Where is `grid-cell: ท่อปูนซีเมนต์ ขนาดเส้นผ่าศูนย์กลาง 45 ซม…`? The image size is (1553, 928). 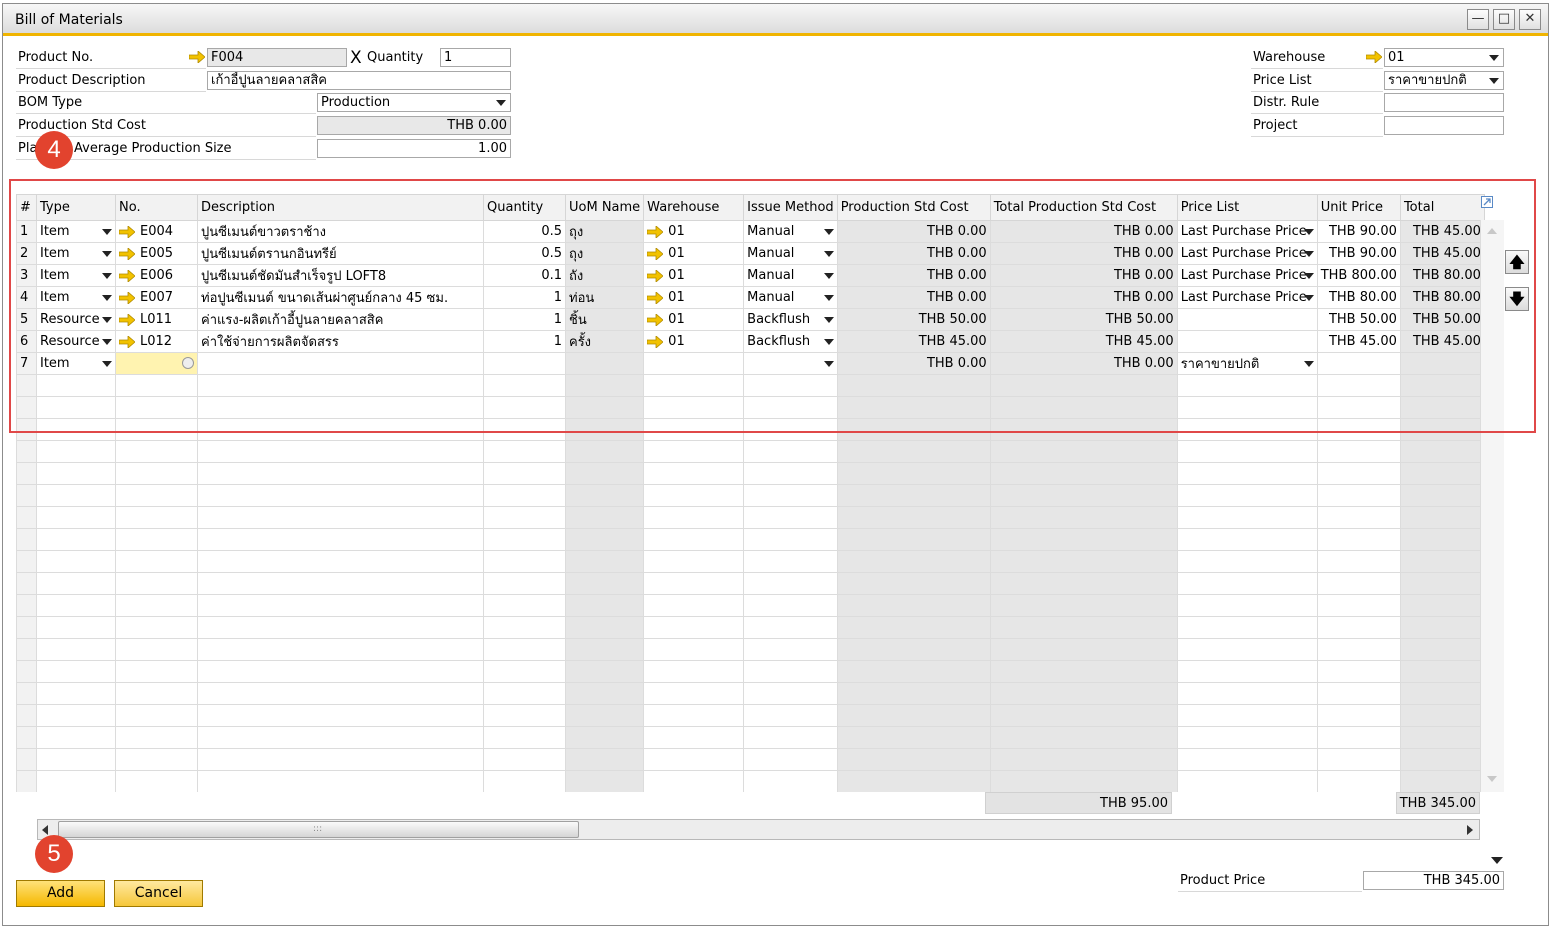
grid-cell: ท่อปูนซีเมนต์ ขนาดเส้นผ่าศูนย์กลาง 45 ซม… is located at coordinates (340, 297).